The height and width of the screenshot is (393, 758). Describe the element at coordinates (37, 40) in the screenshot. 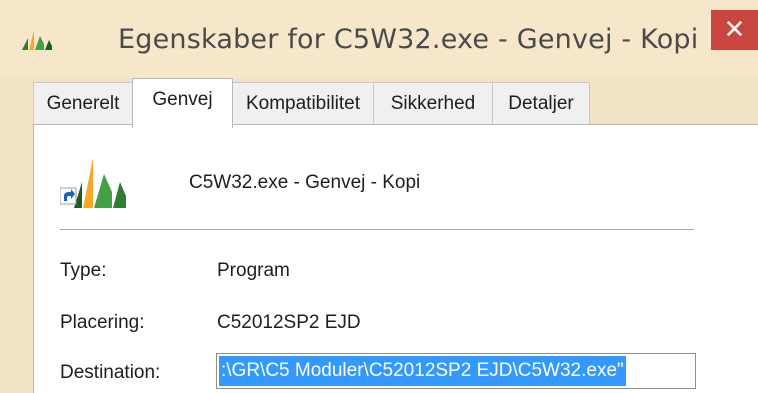

I see `app-icon` at that location.